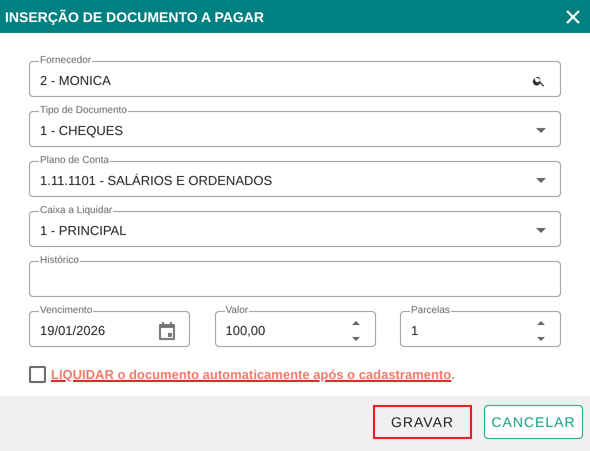  What do you see at coordinates (253, 374) in the screenshot?
I see `checkbox-label: LIQUIDAR o documento automaticamente após o cadastramento.` at bounding box center [253, 374].